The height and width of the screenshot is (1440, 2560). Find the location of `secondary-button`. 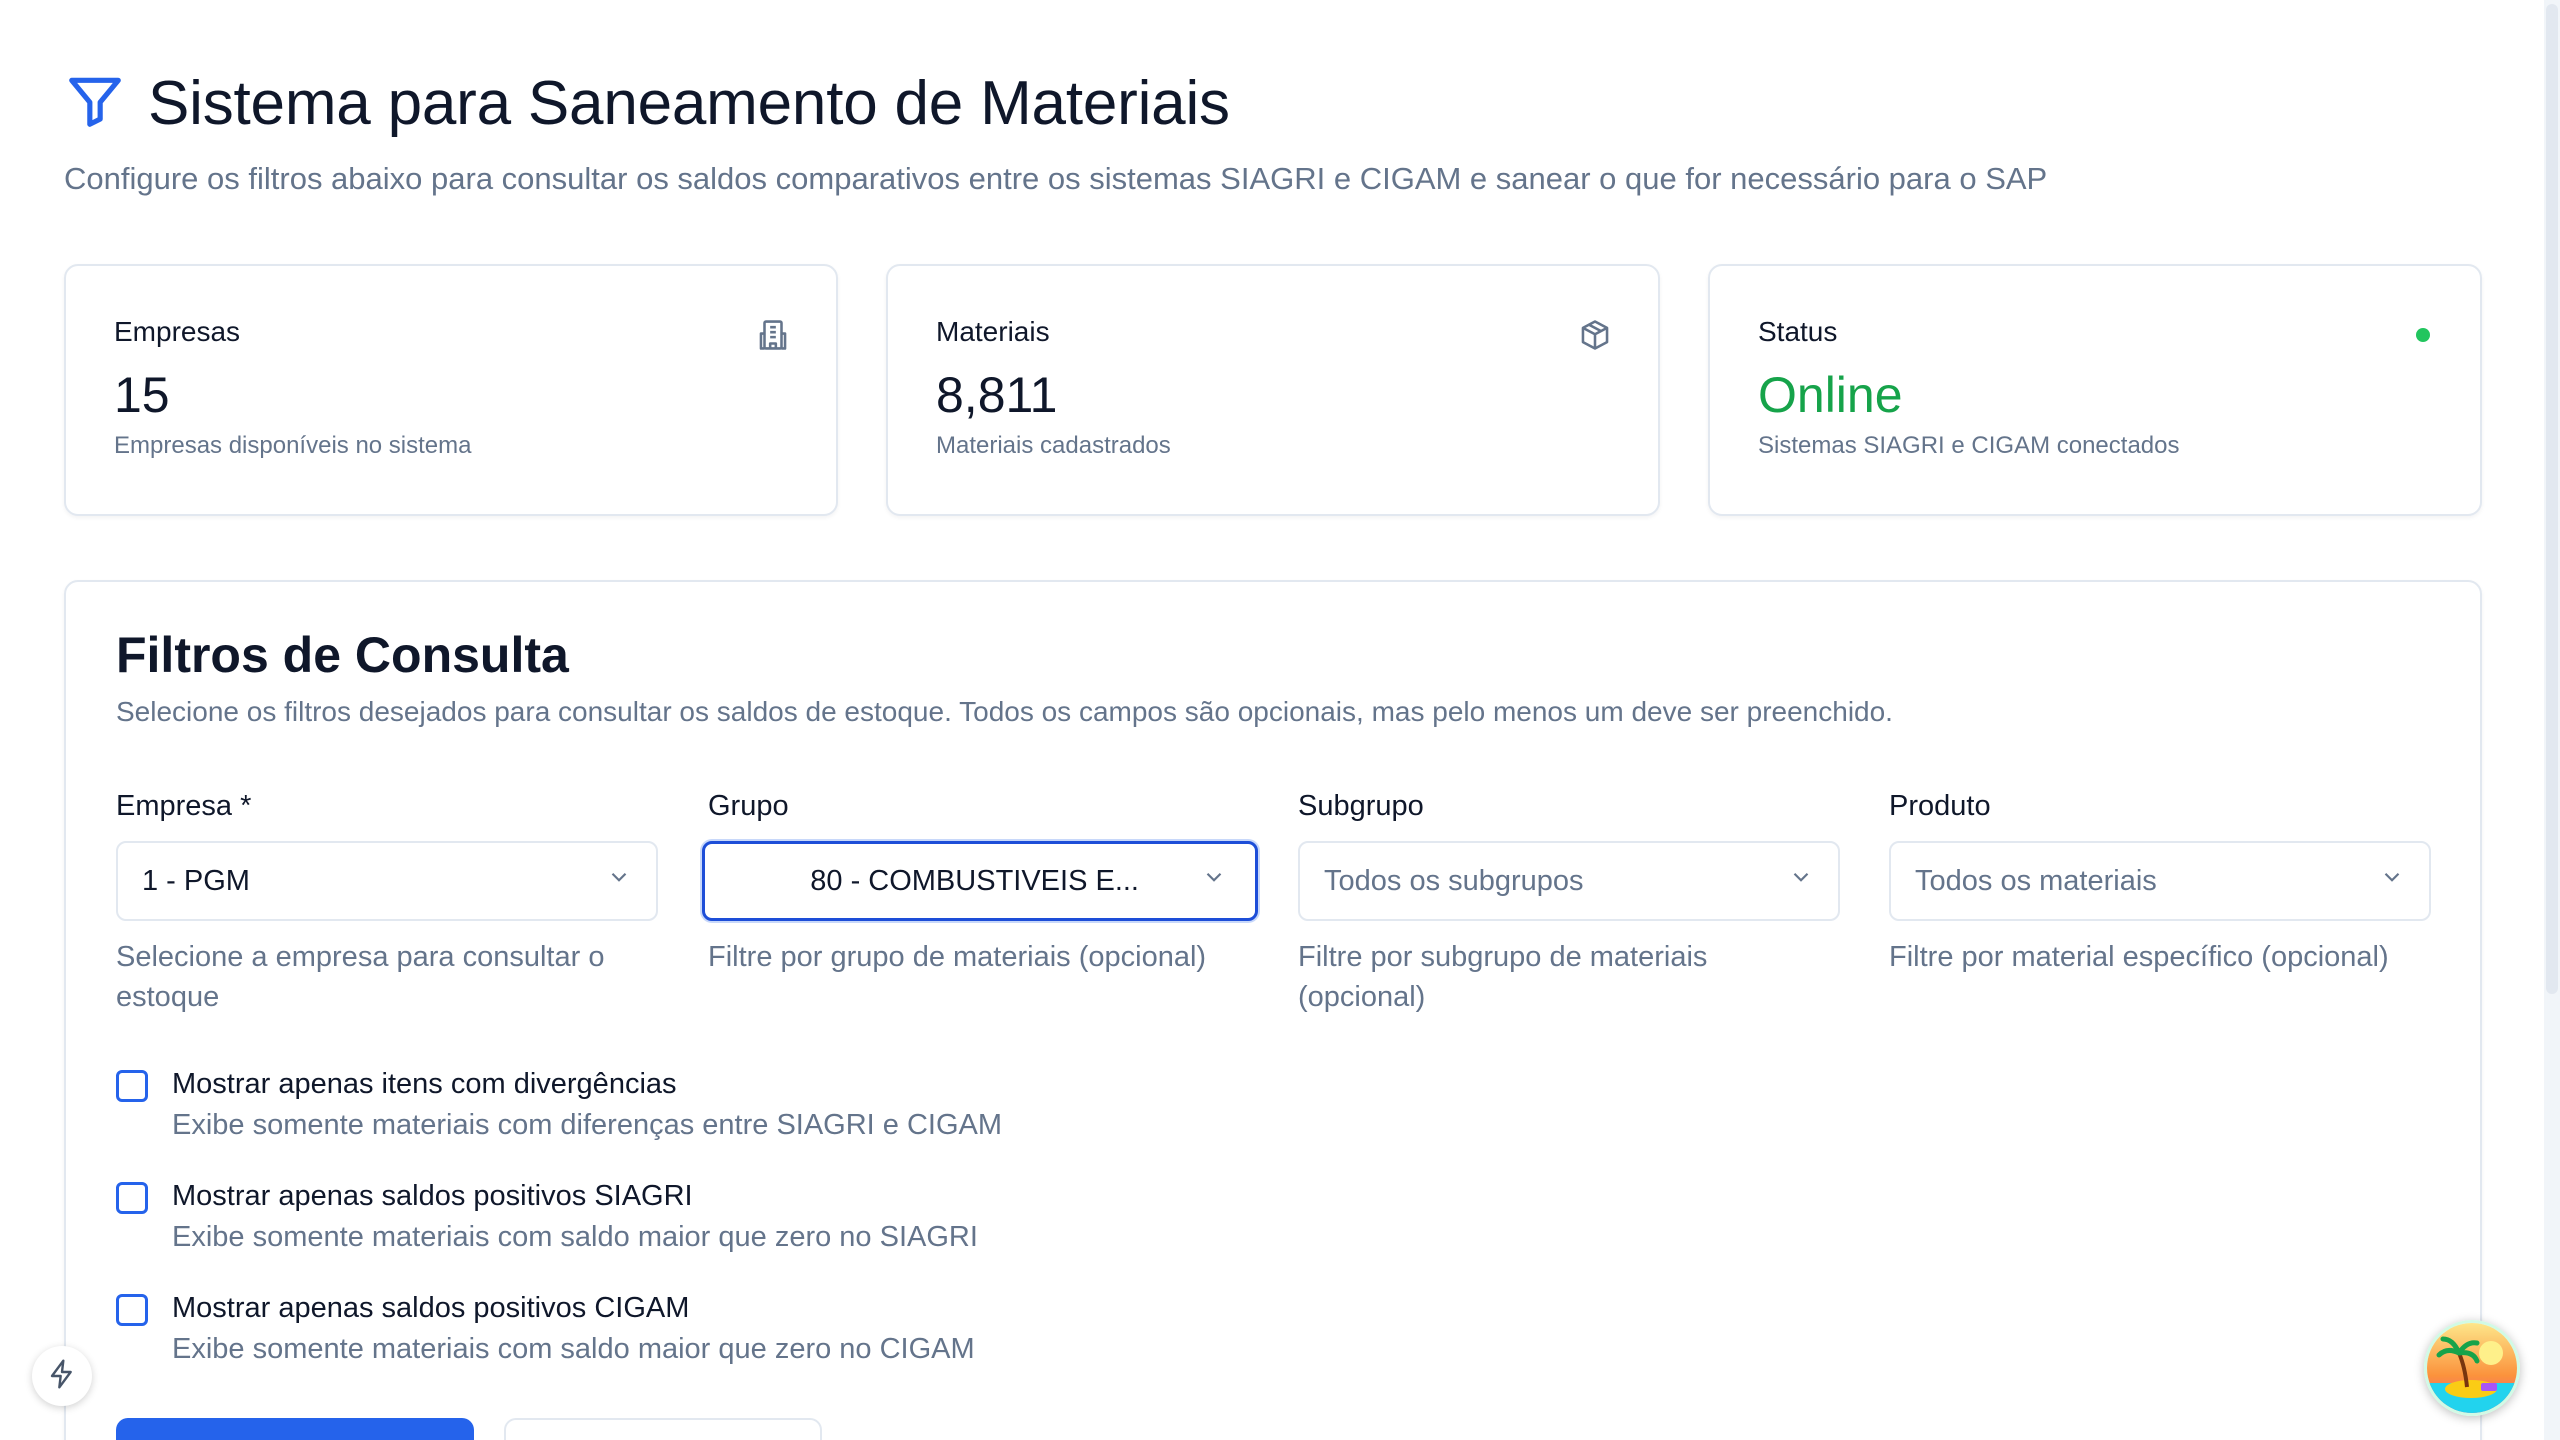

secondary-button is located at coordinates (663, 1429).